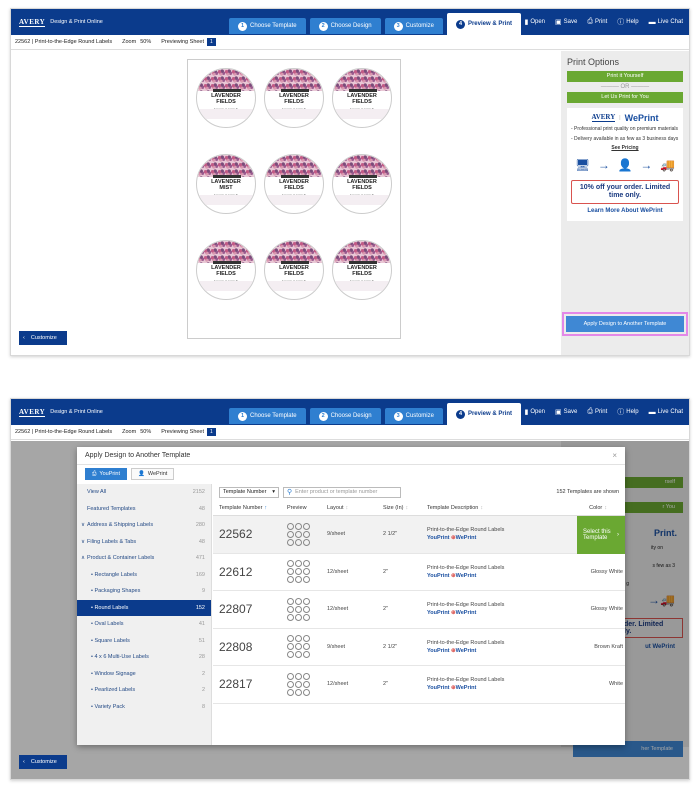 Image resolution: width=700 pixels, height=800 pixels. Describe the element at coordinates (144, 575) in the screenshot. I see `sidebar-item: • Rectangle Labels 169` at that location.